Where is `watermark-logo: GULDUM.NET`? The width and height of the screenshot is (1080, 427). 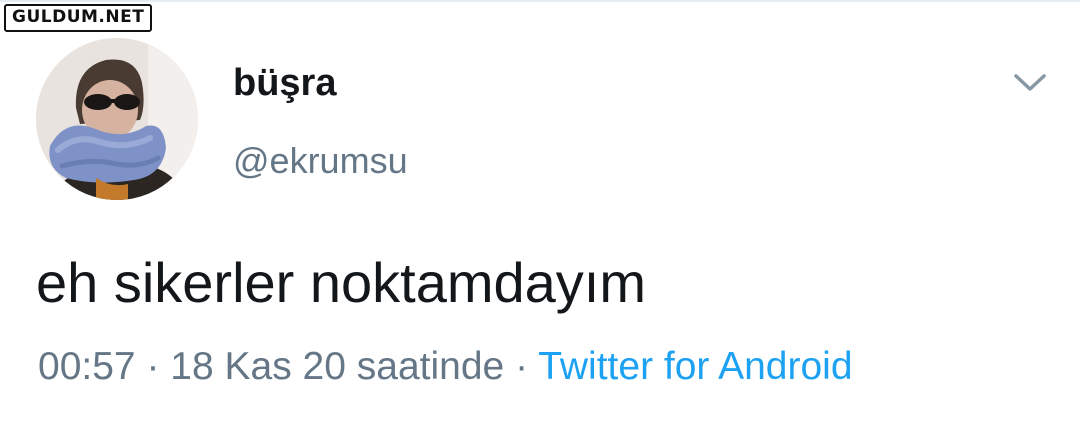 watermark-logo: GULDUM.NET is located at coordinates (78, 18).